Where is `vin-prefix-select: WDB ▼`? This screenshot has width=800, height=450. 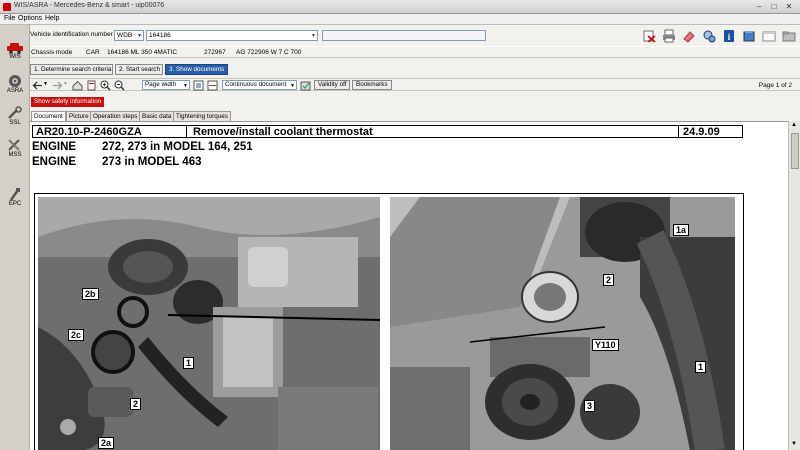 vin-prefix-select: WDB ▼ is located at coordinates (129, 35).